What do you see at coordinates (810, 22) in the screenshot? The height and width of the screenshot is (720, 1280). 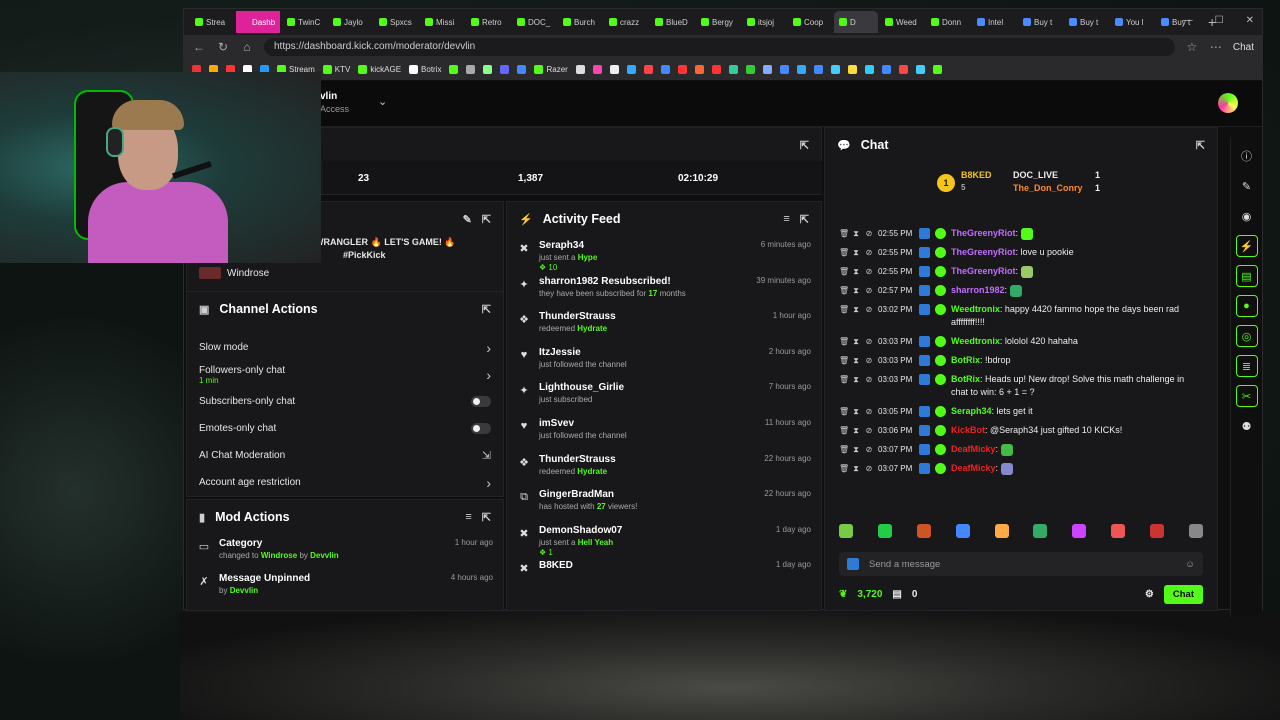 I see `browser-tab: Coop` at bounding box center [810, 22].